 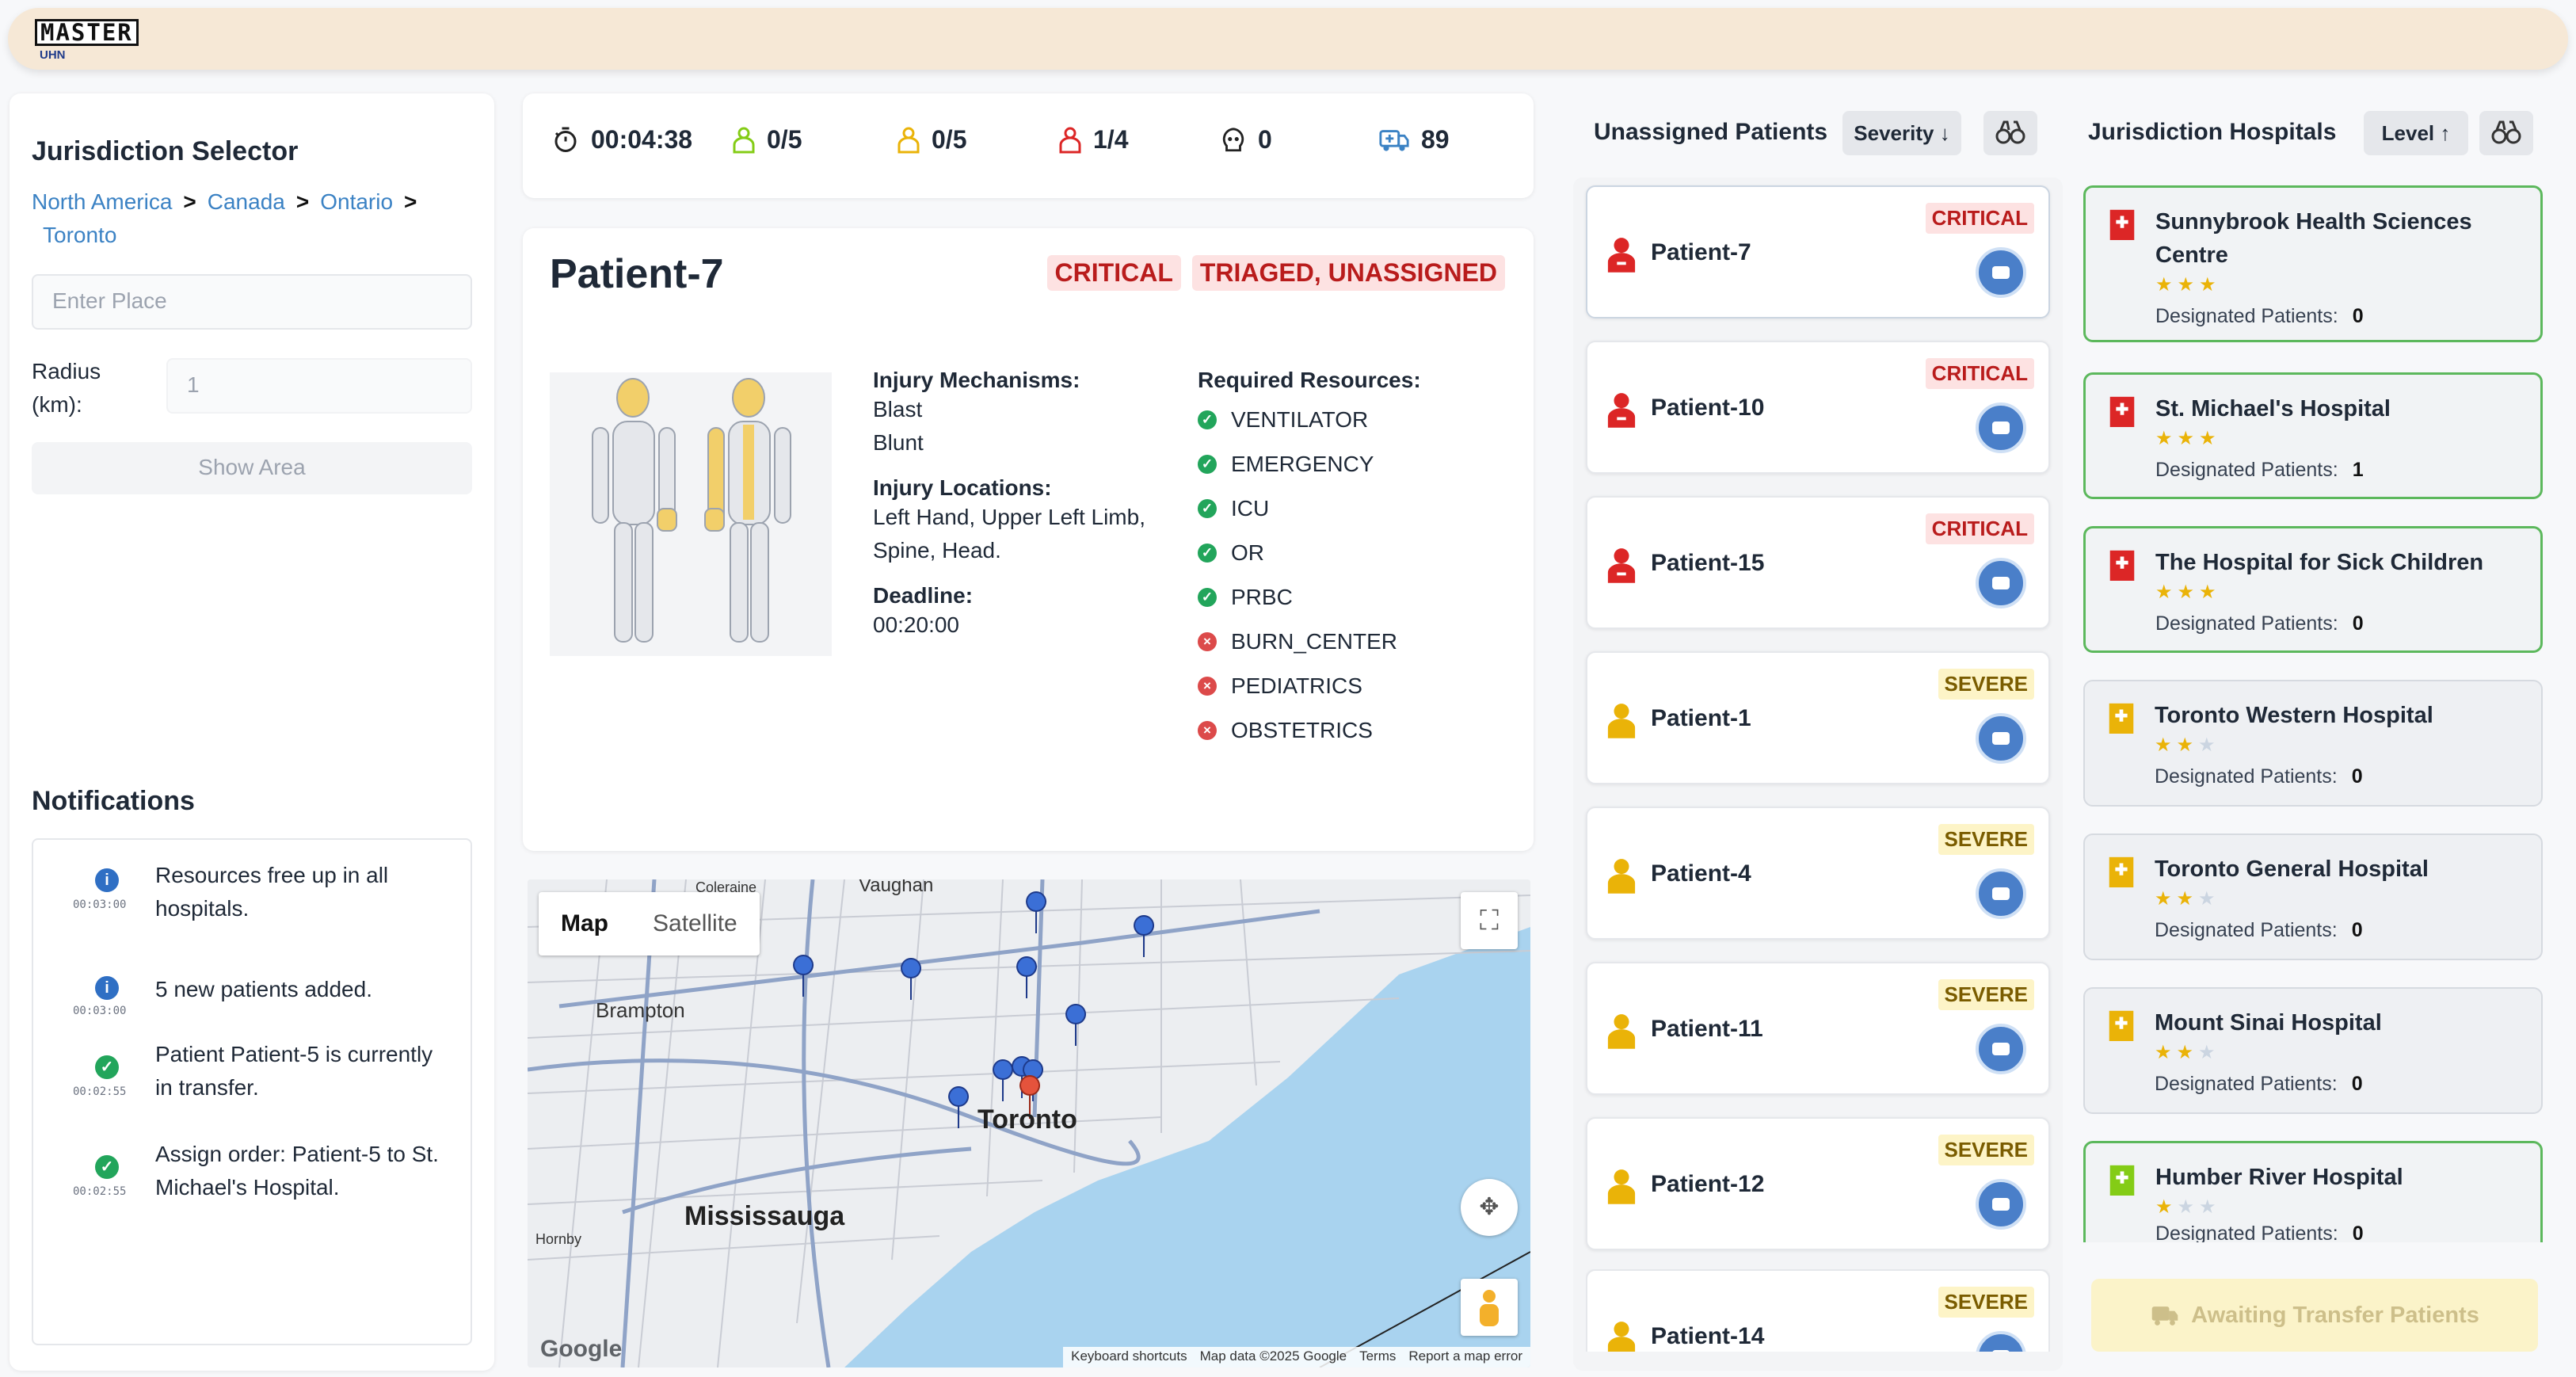 What do you see at coordinates (319, 386) in the screenshot?
I see `radius-input: 1` at bounding box center [319, 386].